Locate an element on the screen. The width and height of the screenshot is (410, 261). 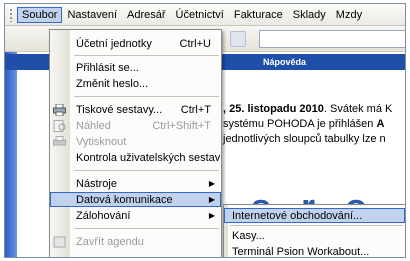
nav-title: Nápověda is located at coordinates (284, 62).